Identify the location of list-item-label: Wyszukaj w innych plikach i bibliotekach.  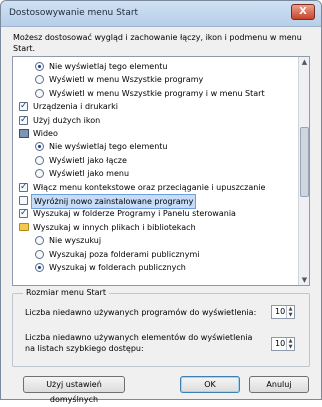
(114, 227).